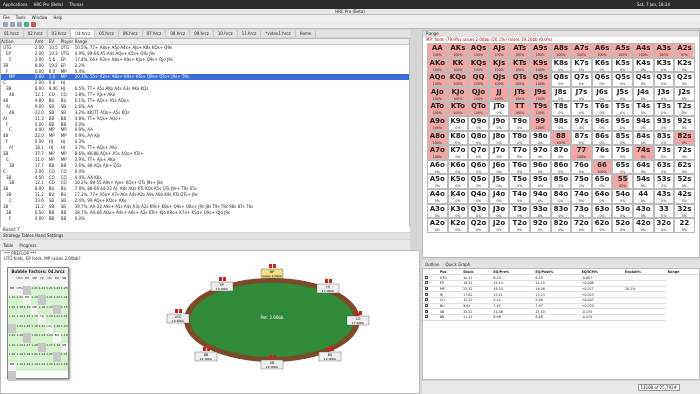  What do you see at coordinates (622, 108) in the screenshot?
I see `hand-cell: T5s 0%` at bounding box center [622, 108].